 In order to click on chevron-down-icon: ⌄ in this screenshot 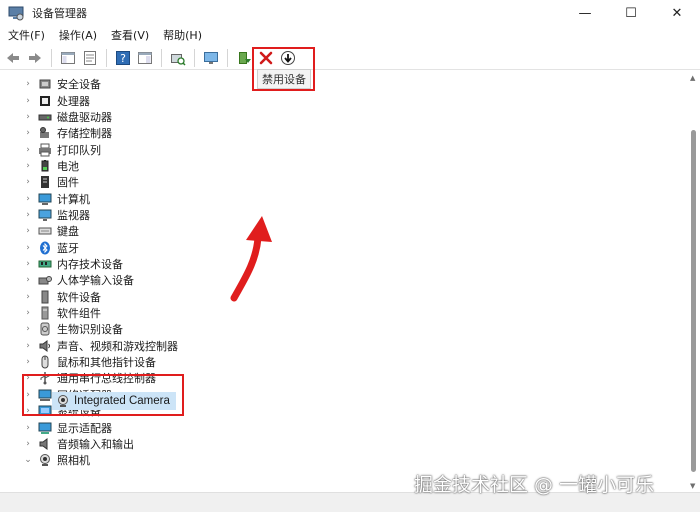, I will do `click(28, 460)`.